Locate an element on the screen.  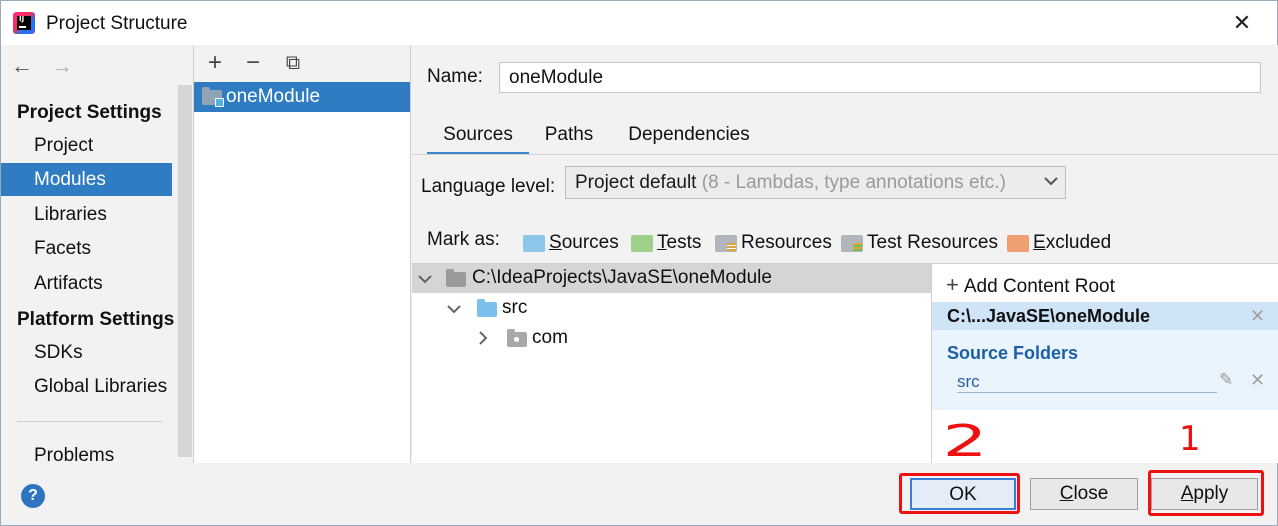
ok-button: OK is located at coordinates (963, 494).